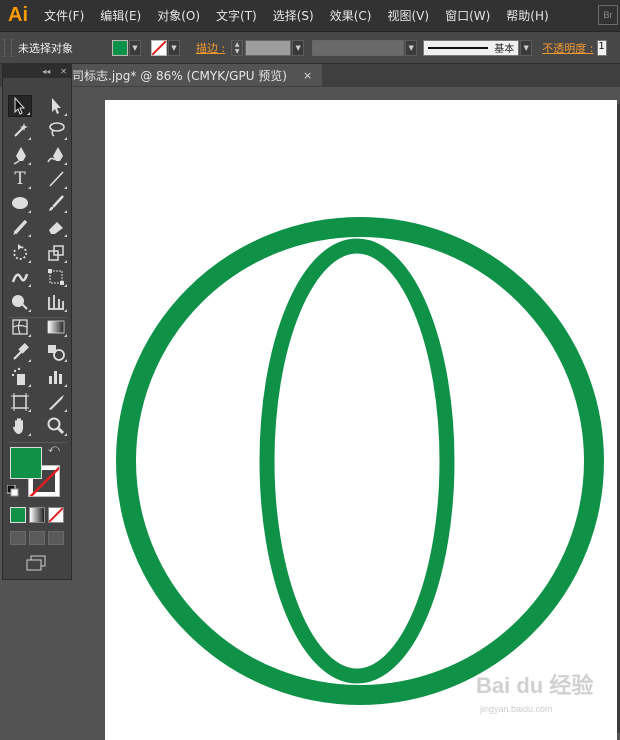 The width and height of the screenshot is (620, 740). What do you see at coordinates (45, 48) in the screenshot?
I see `selection-status-label: 未选择对象` at bounding box center [45, 48].